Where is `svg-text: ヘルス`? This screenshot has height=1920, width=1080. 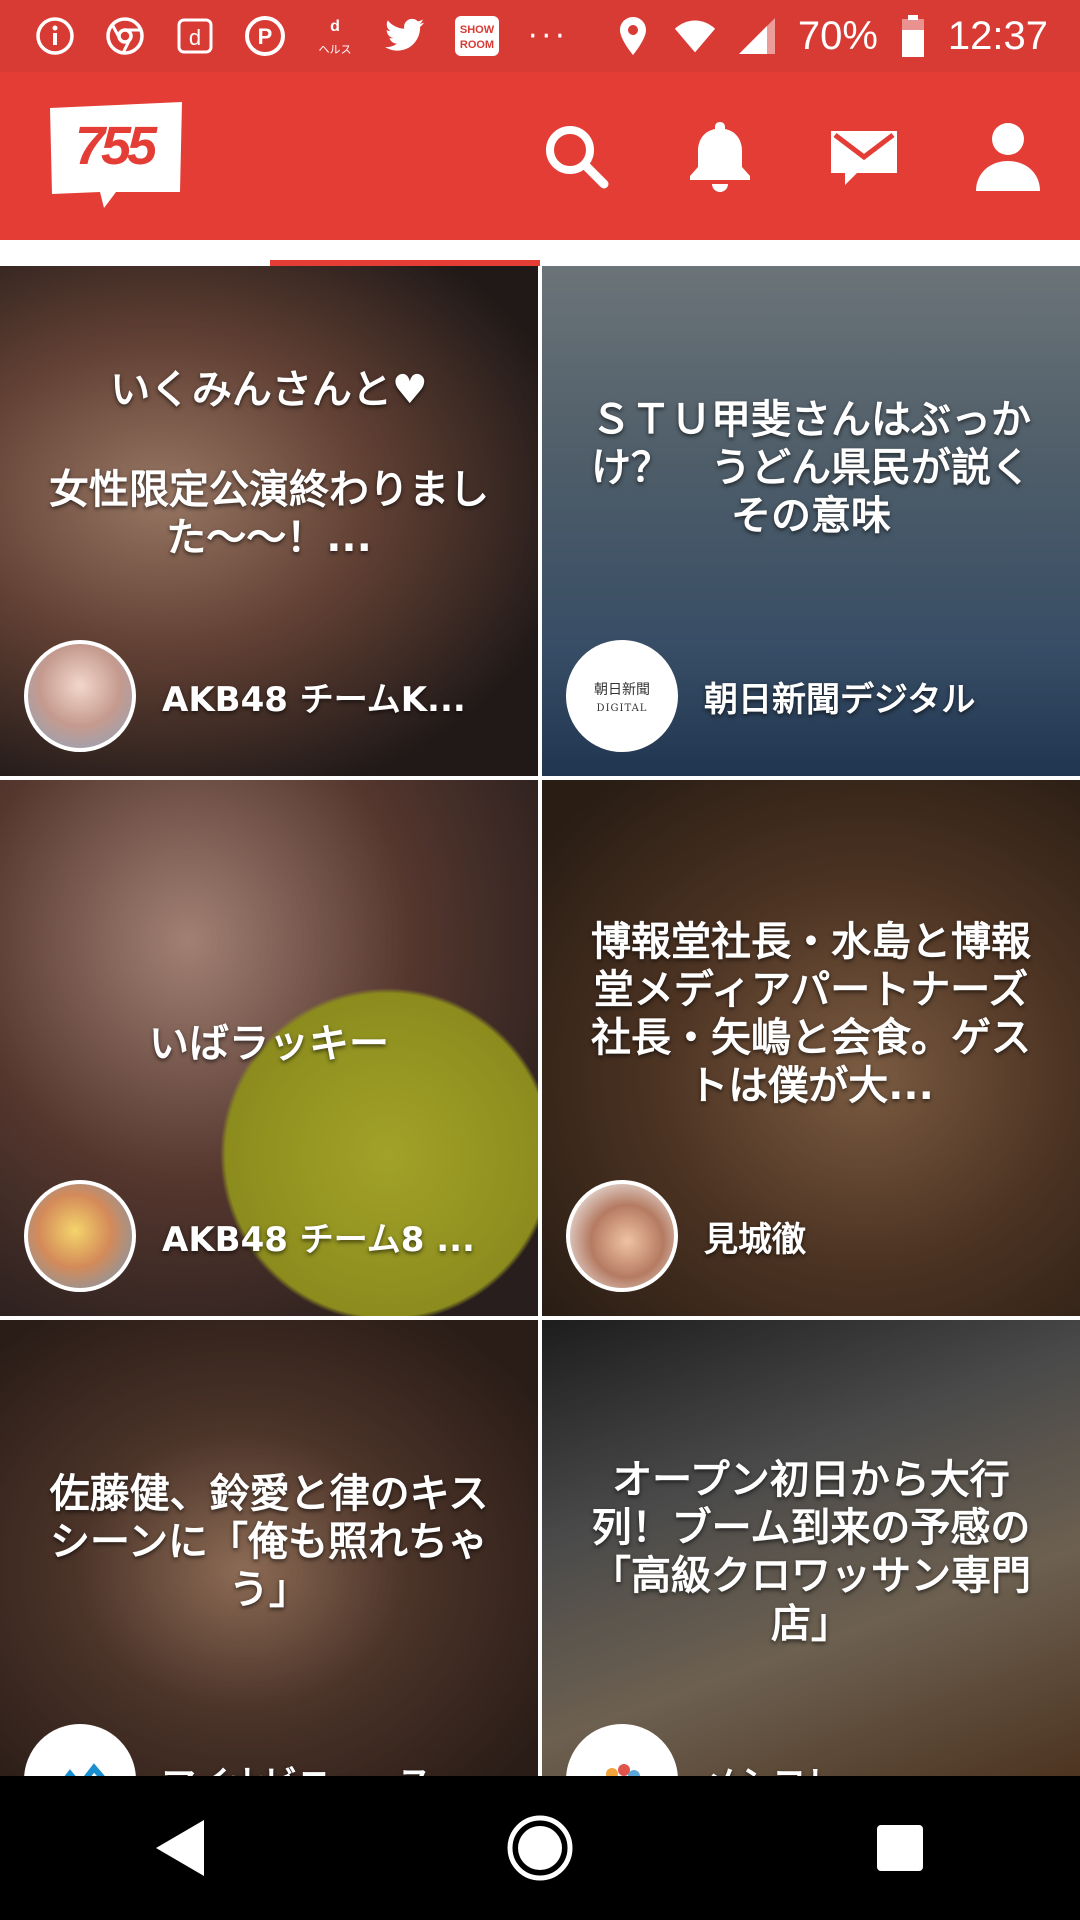 svg-text: ヘルス is located at coordinates (335, 49).